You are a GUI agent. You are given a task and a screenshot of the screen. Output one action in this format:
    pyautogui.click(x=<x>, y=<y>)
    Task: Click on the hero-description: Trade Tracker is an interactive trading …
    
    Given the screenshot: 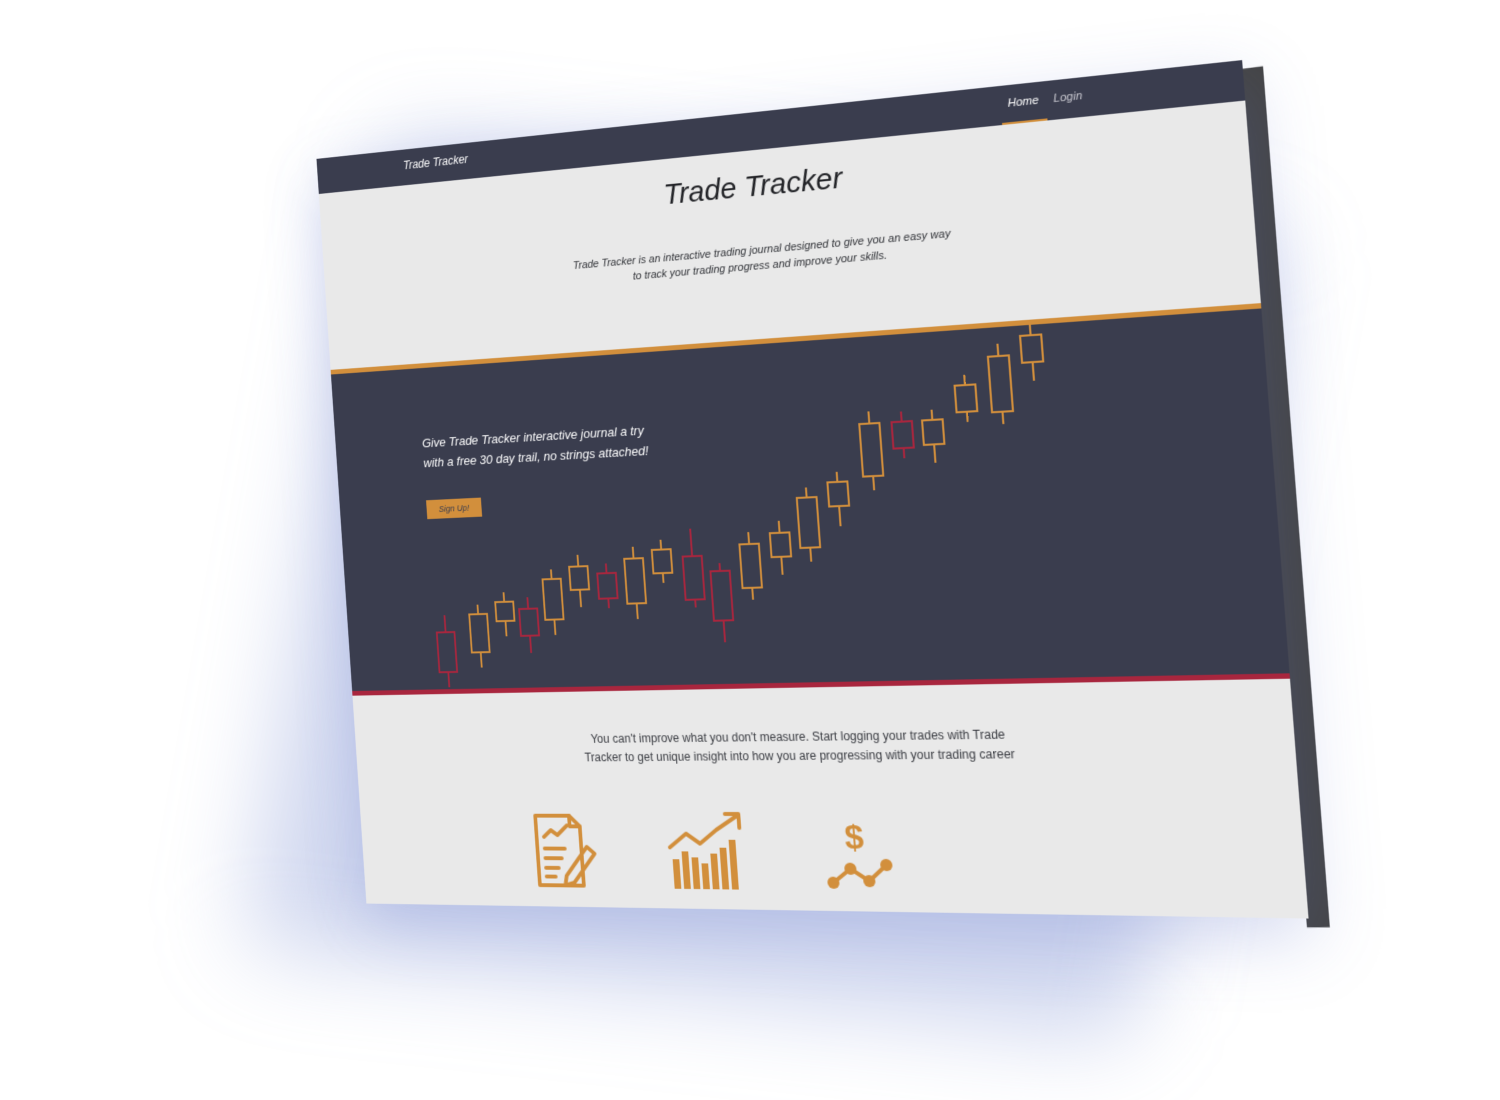 What is the action you would take?
    pyautogui.click(x=762, y=255)
    